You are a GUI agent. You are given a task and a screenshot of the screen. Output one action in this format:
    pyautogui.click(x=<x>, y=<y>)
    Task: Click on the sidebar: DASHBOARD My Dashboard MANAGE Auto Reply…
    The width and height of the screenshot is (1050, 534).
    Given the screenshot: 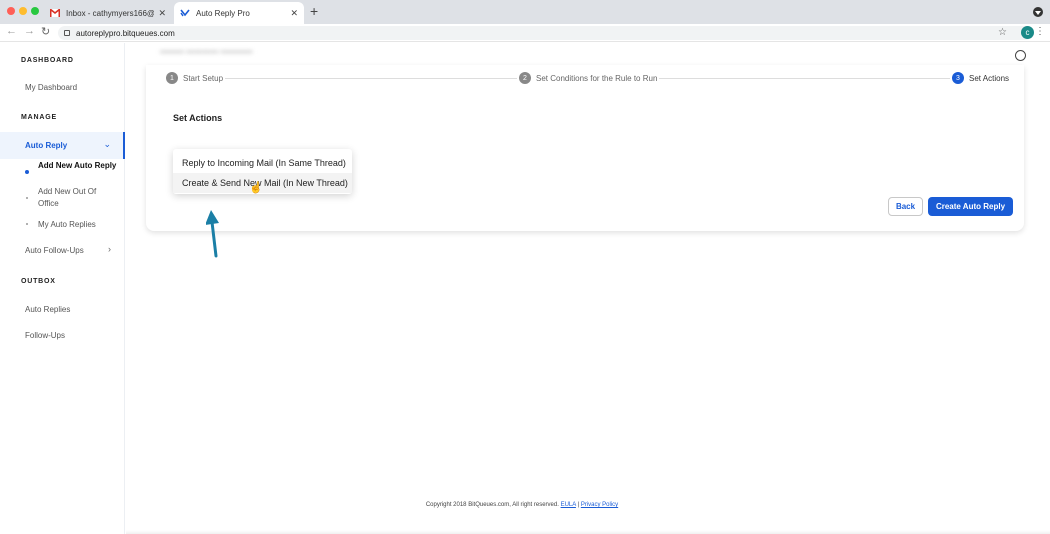 What is the action you would take?
    pyautogui.click(x=62, y=288)
    